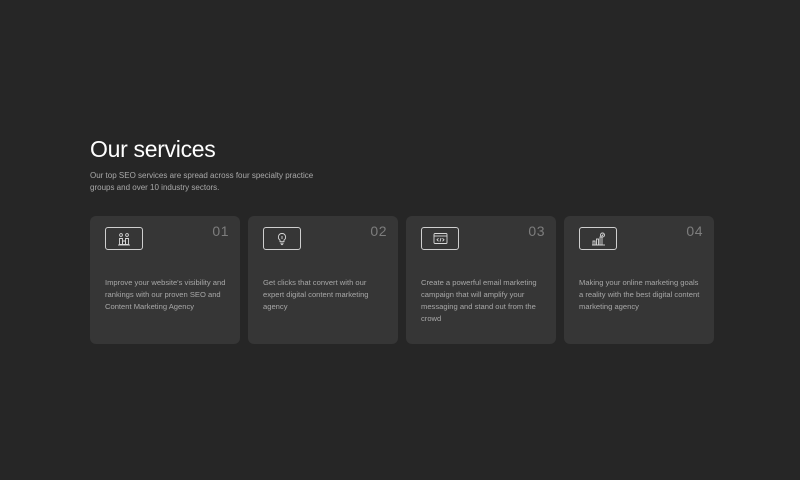 The image size is (800, 480). What do you see at coordinates (282, 238) in the screenshot?
I see `lightbulb-icon` at bounding box center [282, 238].